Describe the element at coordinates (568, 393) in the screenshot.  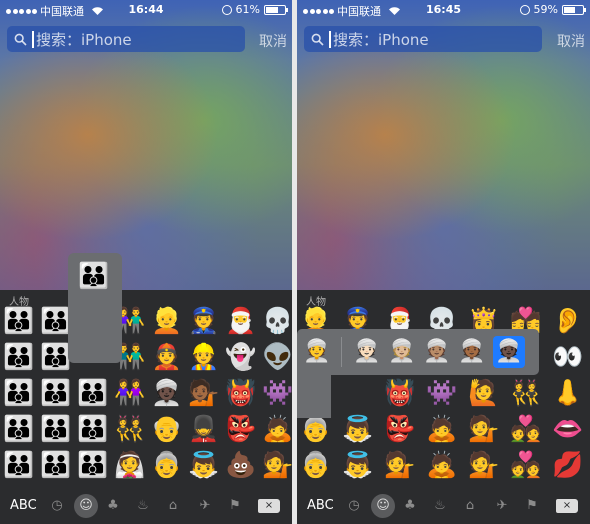
I see `emoji-key: 👃` at that location.